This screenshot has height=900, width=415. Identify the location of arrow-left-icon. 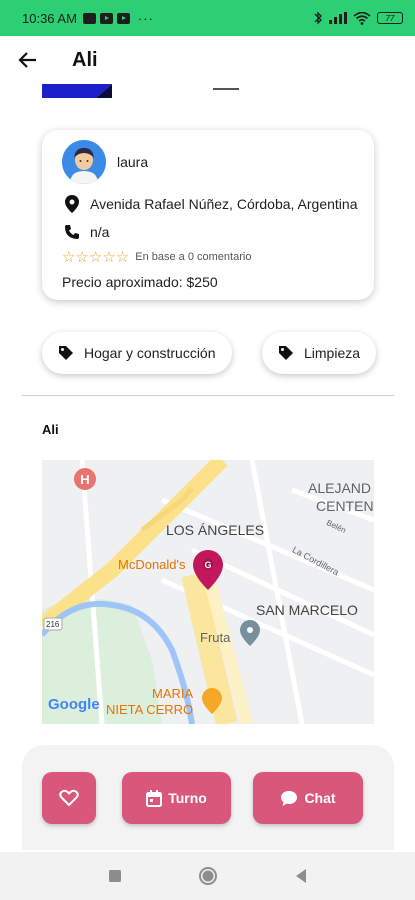
(27, 60).